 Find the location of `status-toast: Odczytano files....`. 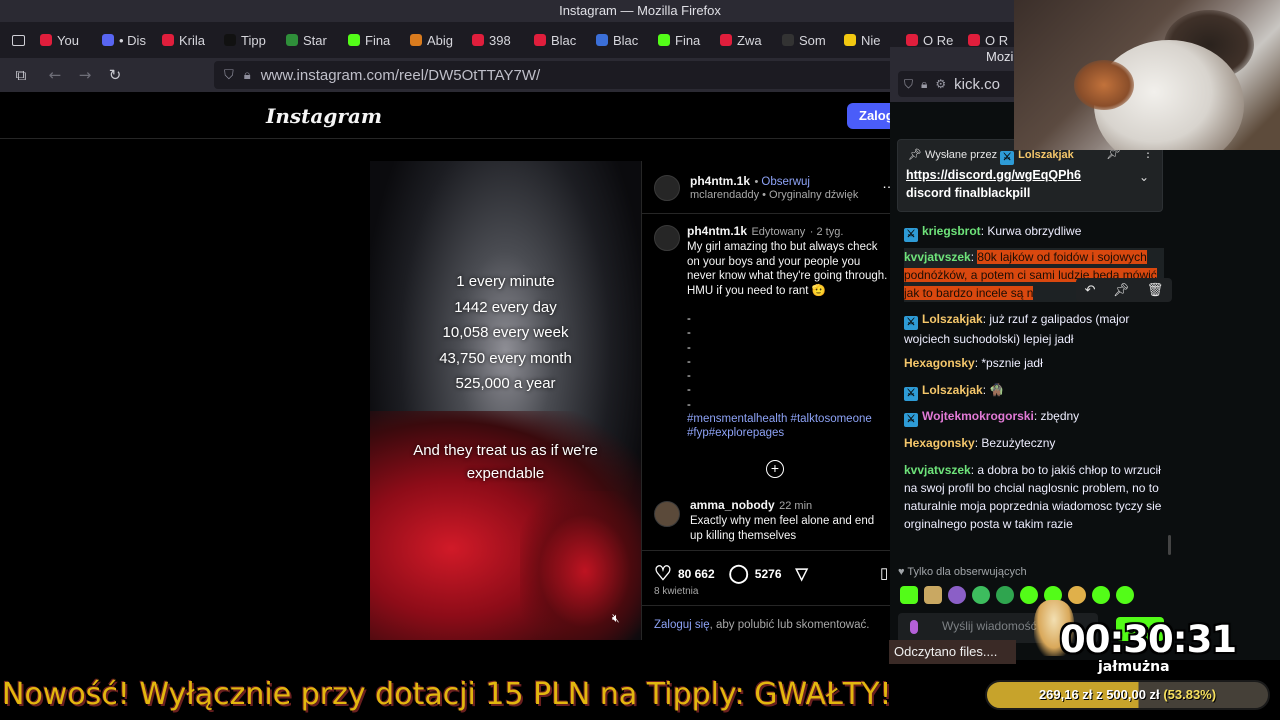

status-toast: Odczytano files.... is located at coordinates (952, 652).